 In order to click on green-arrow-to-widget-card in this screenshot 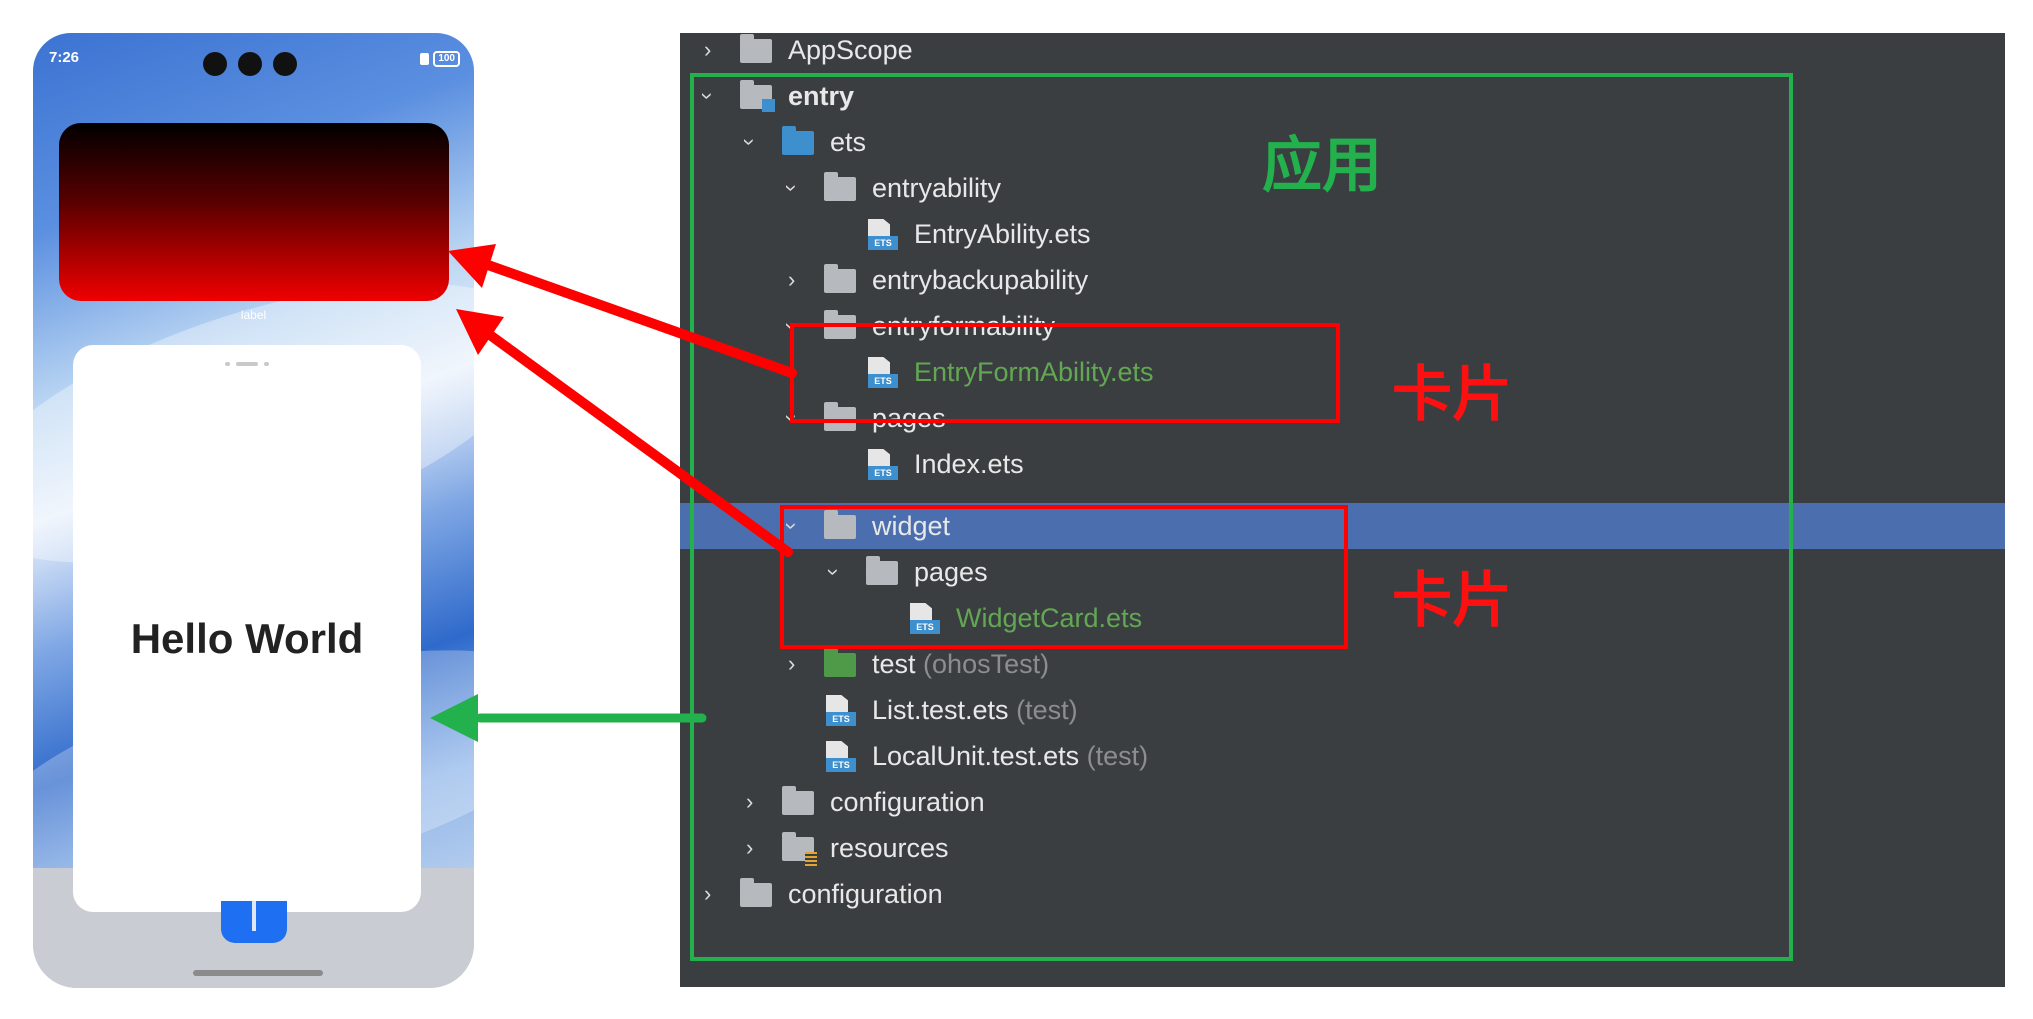, I will do `click(568, 718)`.